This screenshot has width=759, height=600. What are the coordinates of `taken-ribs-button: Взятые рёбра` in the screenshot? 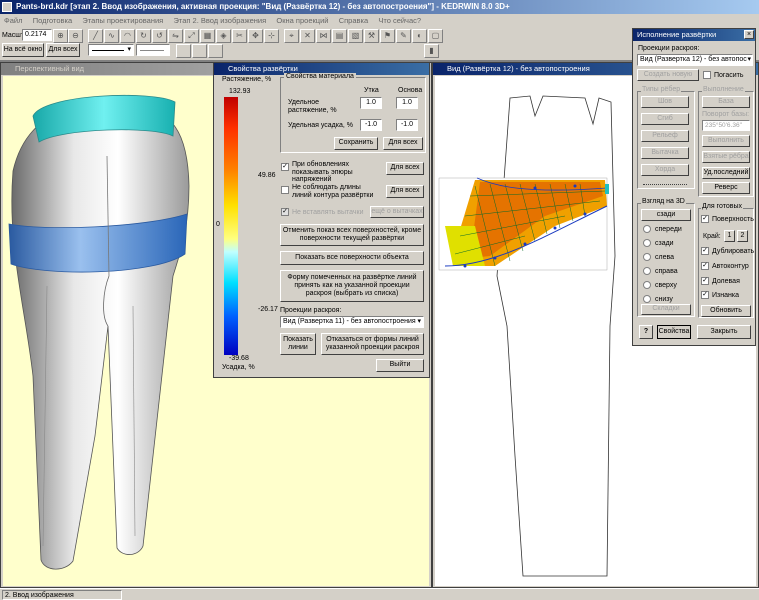 It's located at (726, 157).